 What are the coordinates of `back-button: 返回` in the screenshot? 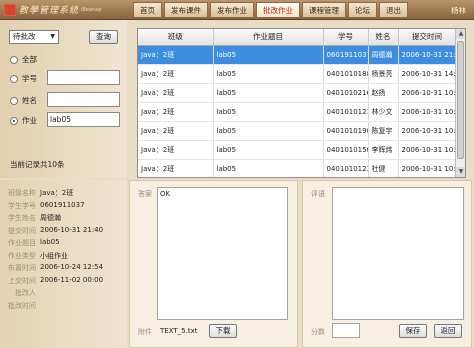 It's located at (448, 331).